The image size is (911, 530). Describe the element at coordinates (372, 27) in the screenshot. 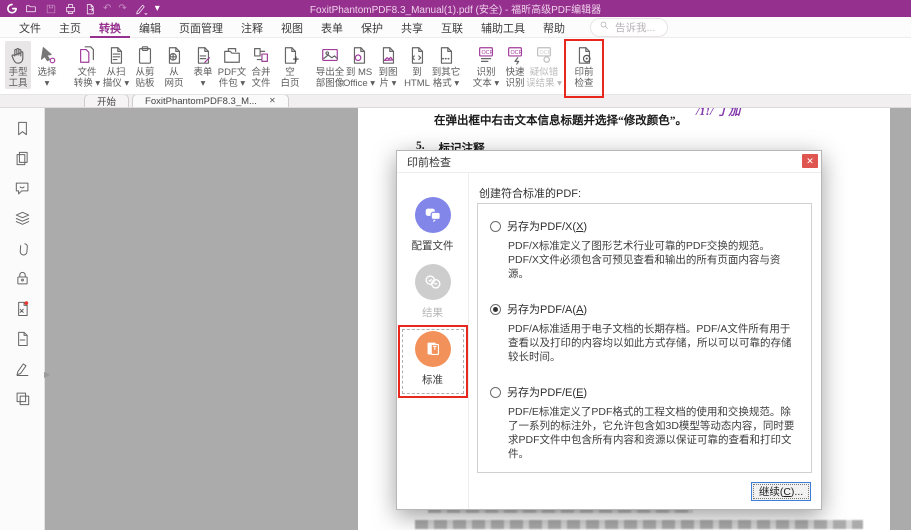

I see `menu-item-9: 保护` at that location.